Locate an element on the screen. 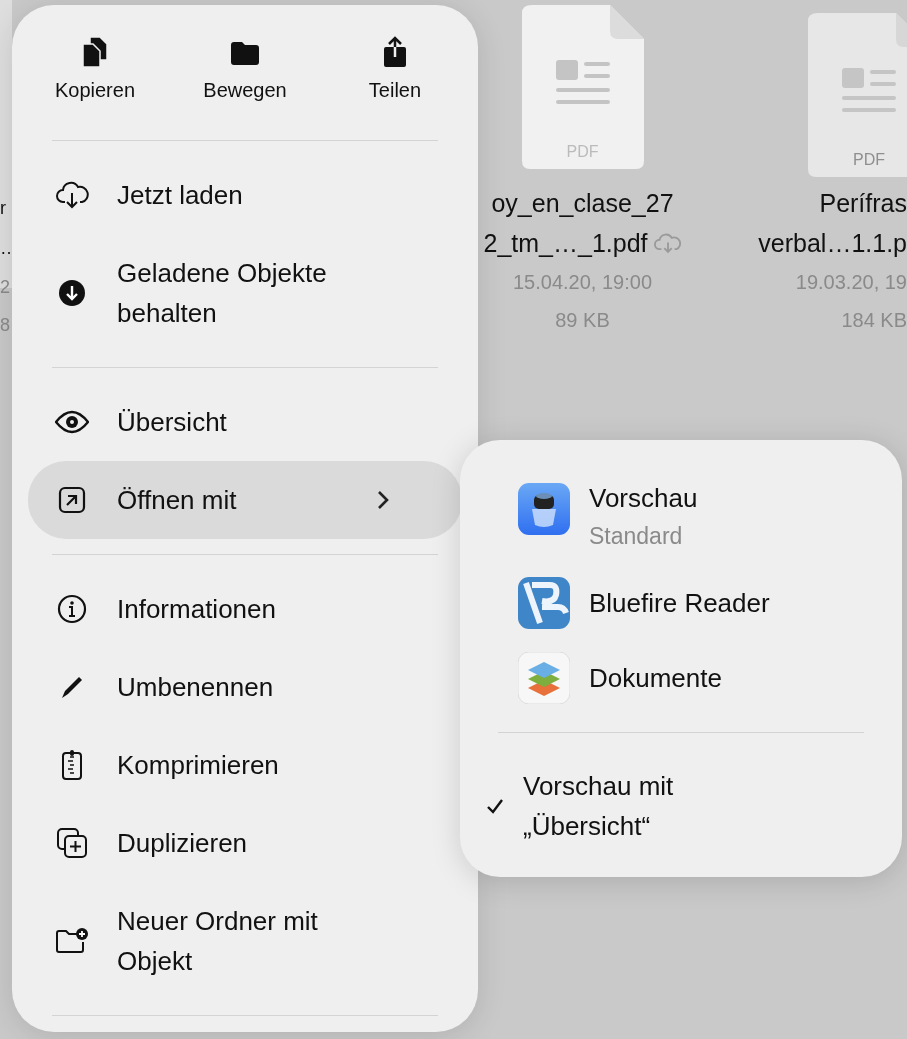  menu-item: Informationen is located at coordinates (245, 609).